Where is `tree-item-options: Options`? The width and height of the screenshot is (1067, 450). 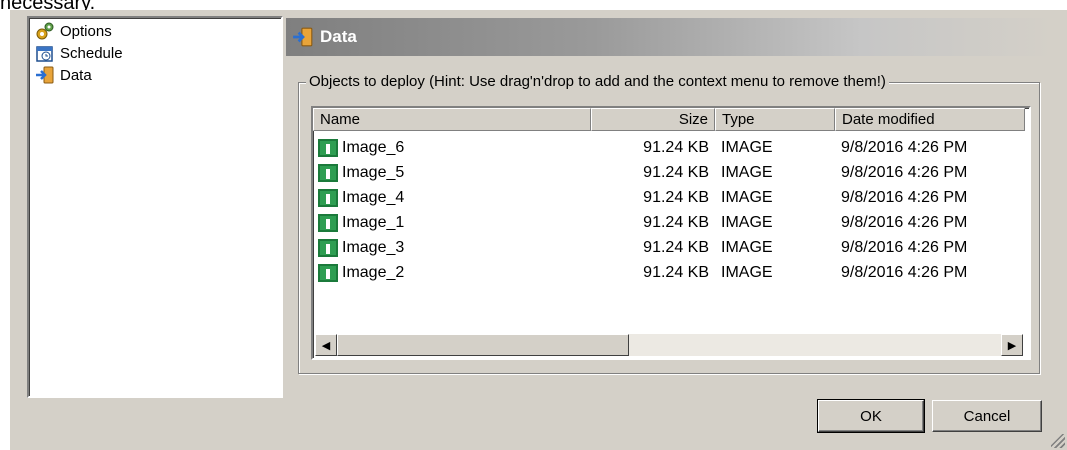
tree-item-options: Options is located at coordinates (73, 31).